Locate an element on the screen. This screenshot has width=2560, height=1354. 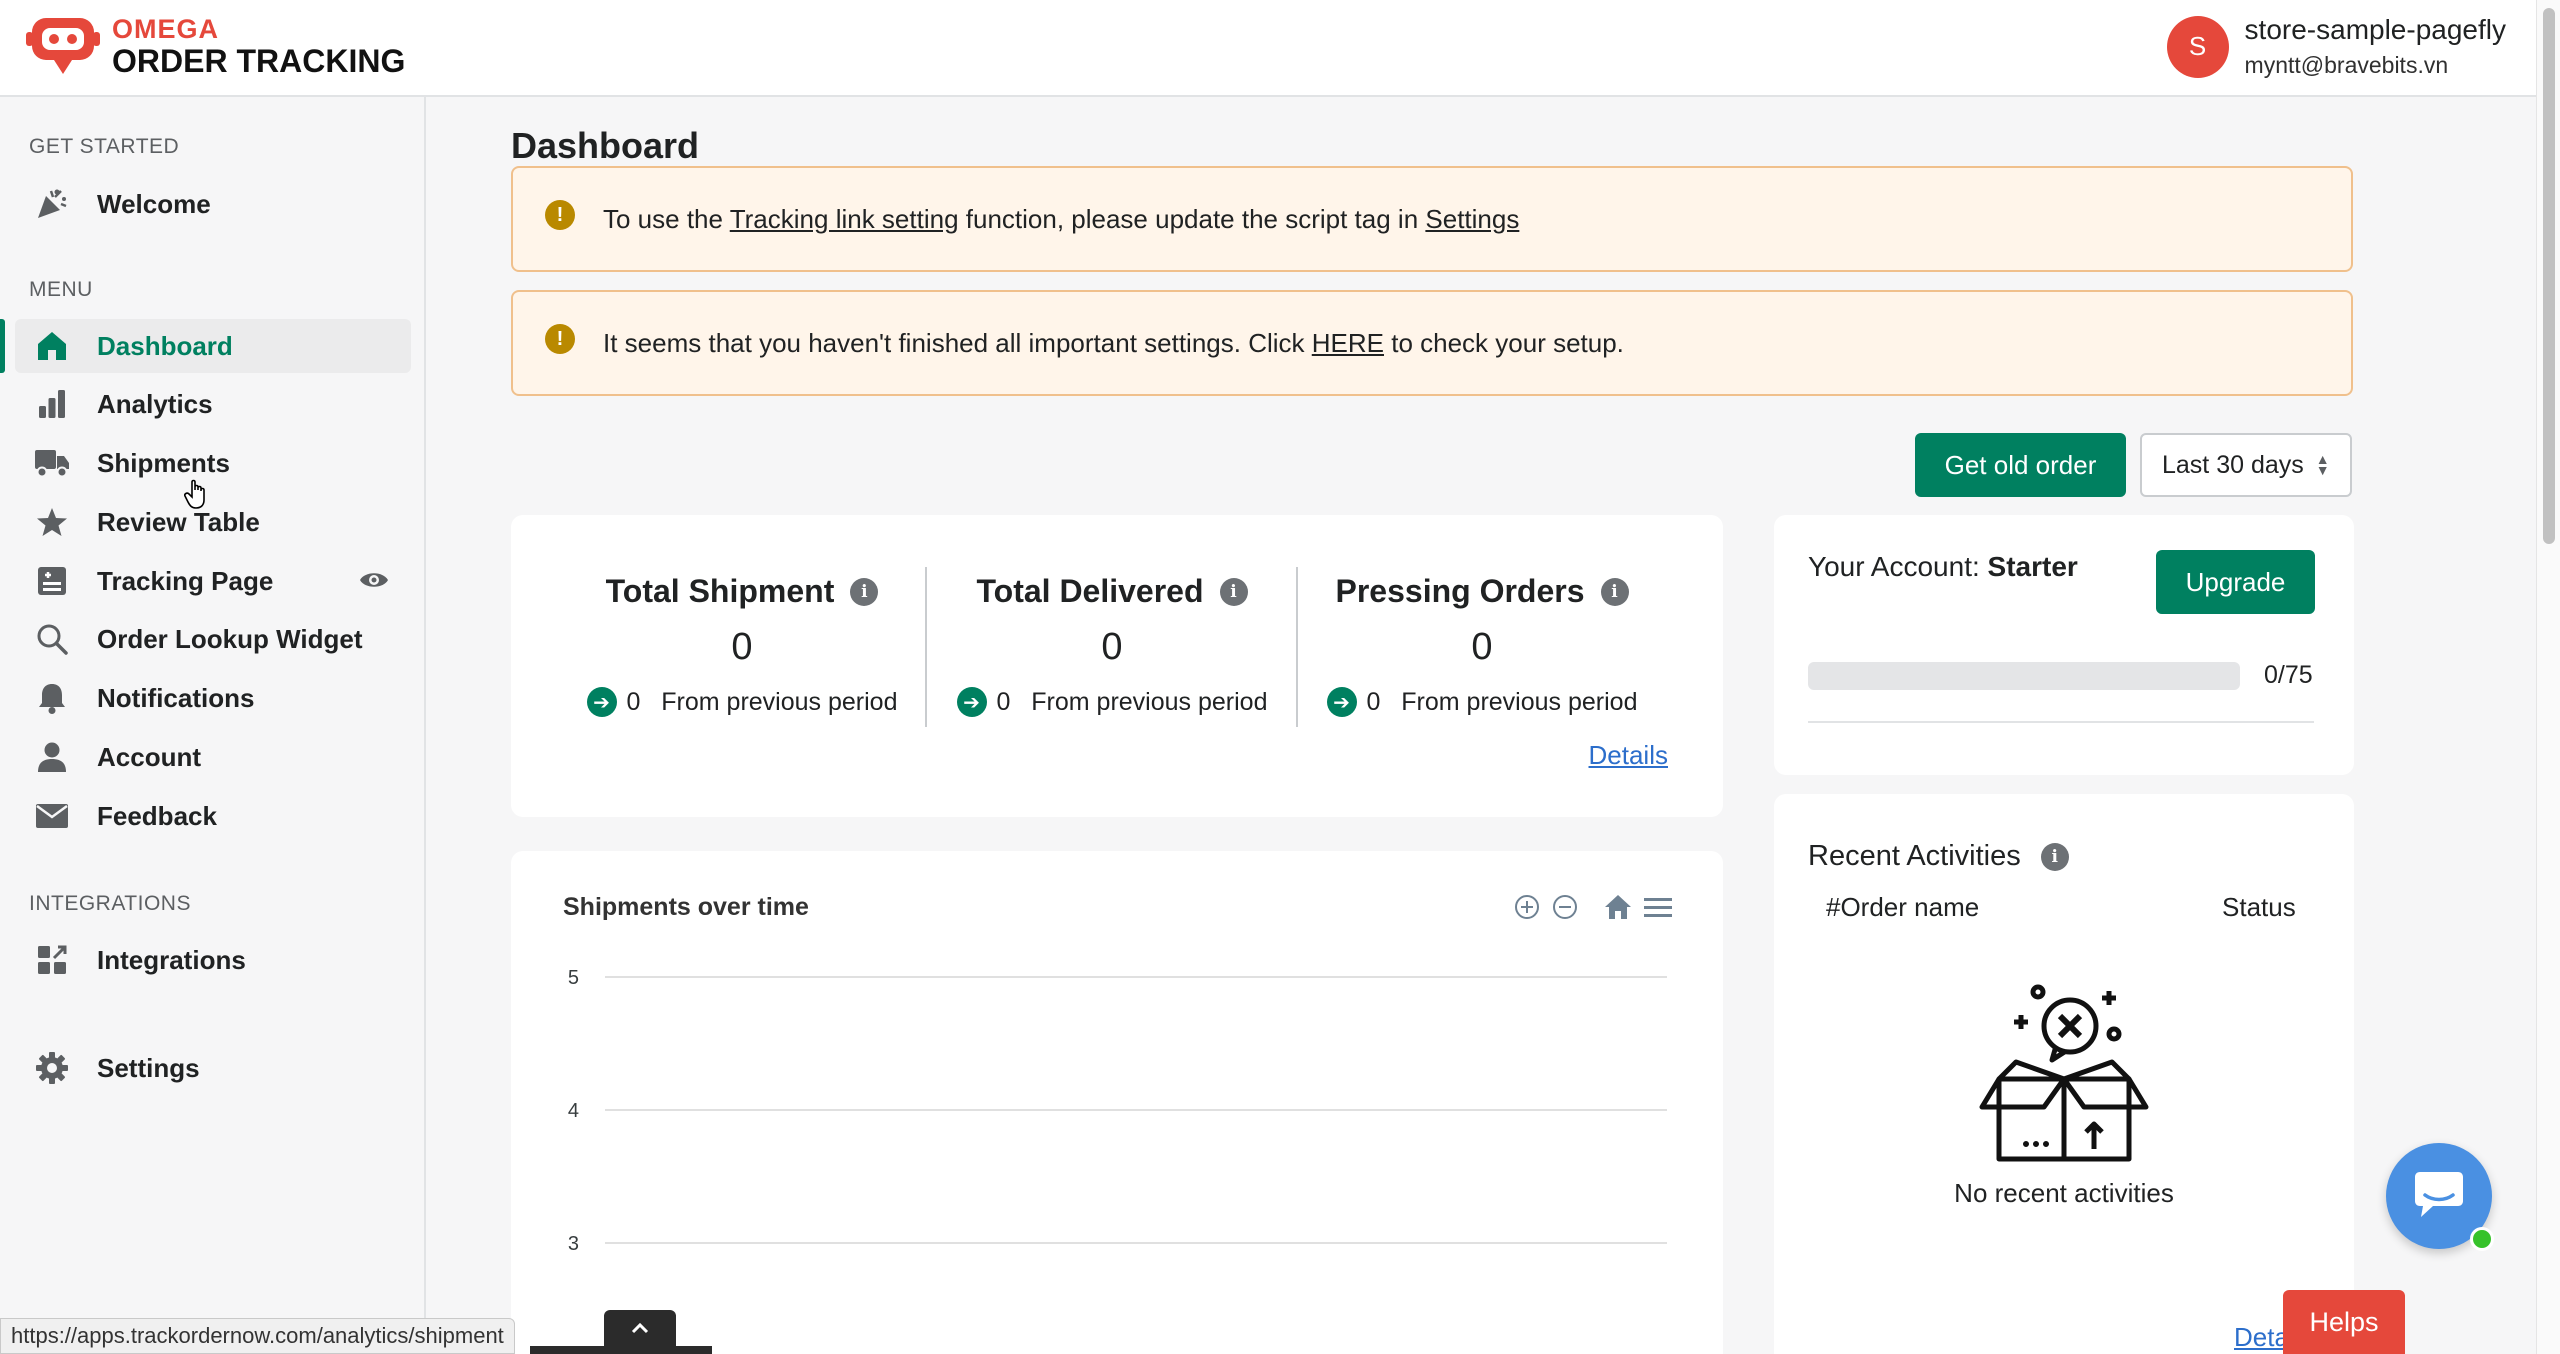
sidebar-item-label: Tracking Page is located at coordinates (185, 580).